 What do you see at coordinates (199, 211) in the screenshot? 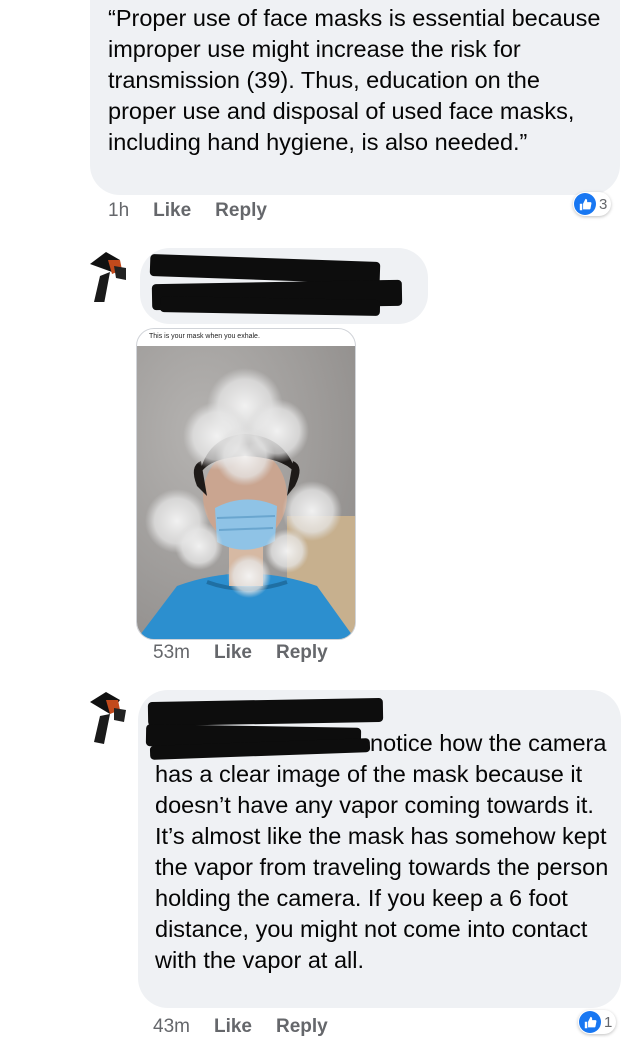
I see `comment-actions-1: 1h Like Reply` at bounding box center [199, 211].